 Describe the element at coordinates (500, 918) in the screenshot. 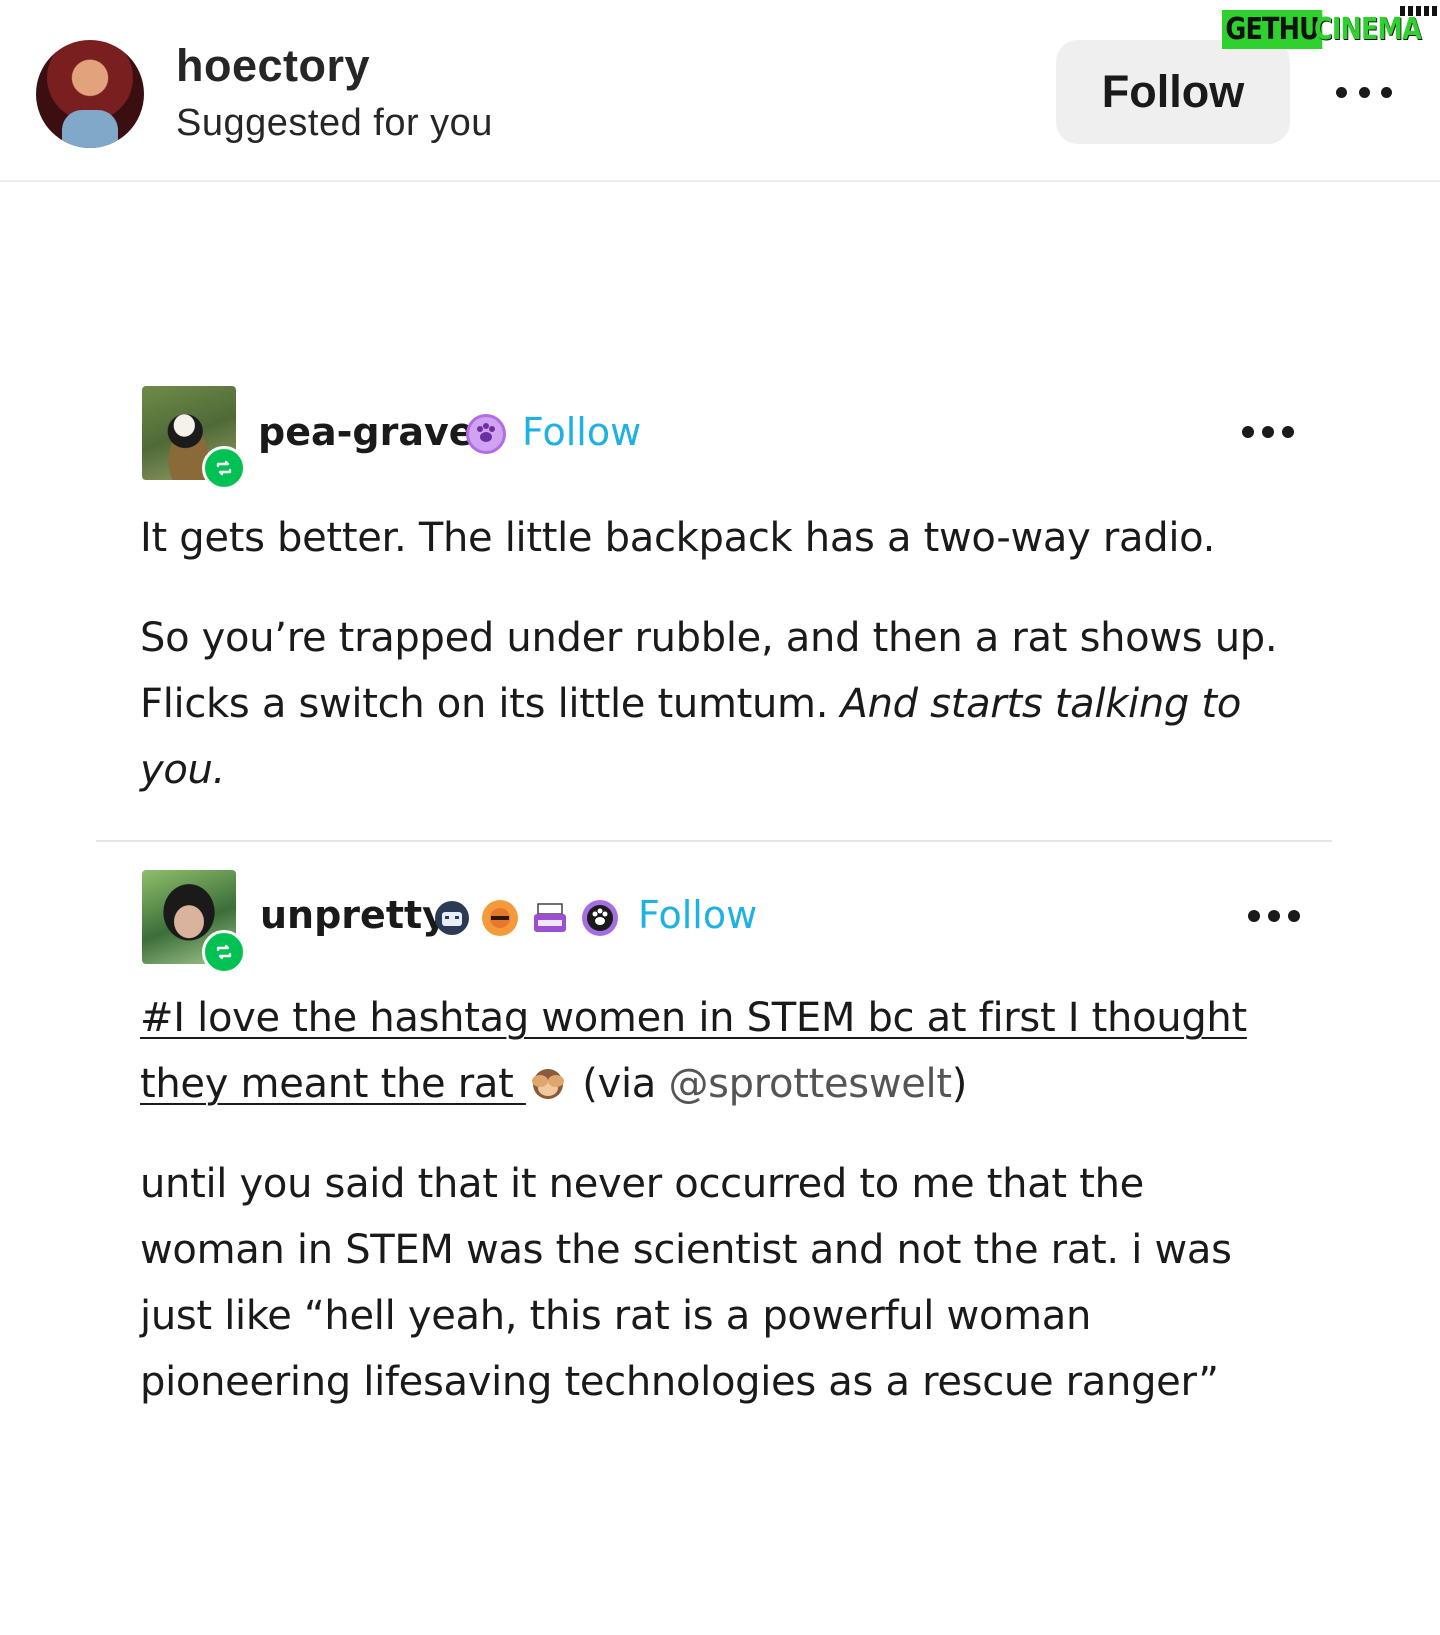

I see `sun-badge-icon` at that location.